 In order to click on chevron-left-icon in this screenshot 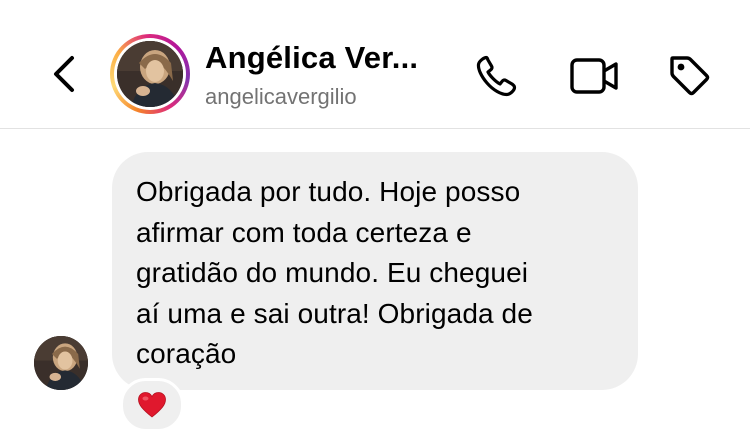, I will do `click(64, 74)`.